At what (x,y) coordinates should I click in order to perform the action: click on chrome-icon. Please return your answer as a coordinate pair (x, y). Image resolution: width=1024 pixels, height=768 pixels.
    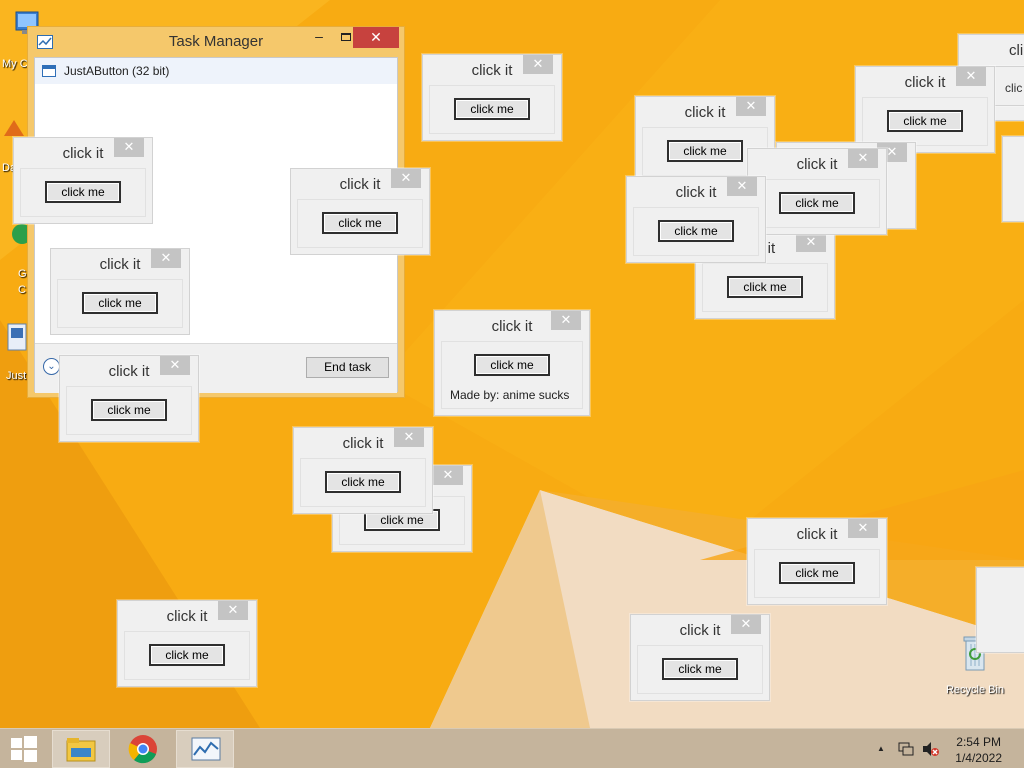
    Looking at the image, I should click on (142, 749).